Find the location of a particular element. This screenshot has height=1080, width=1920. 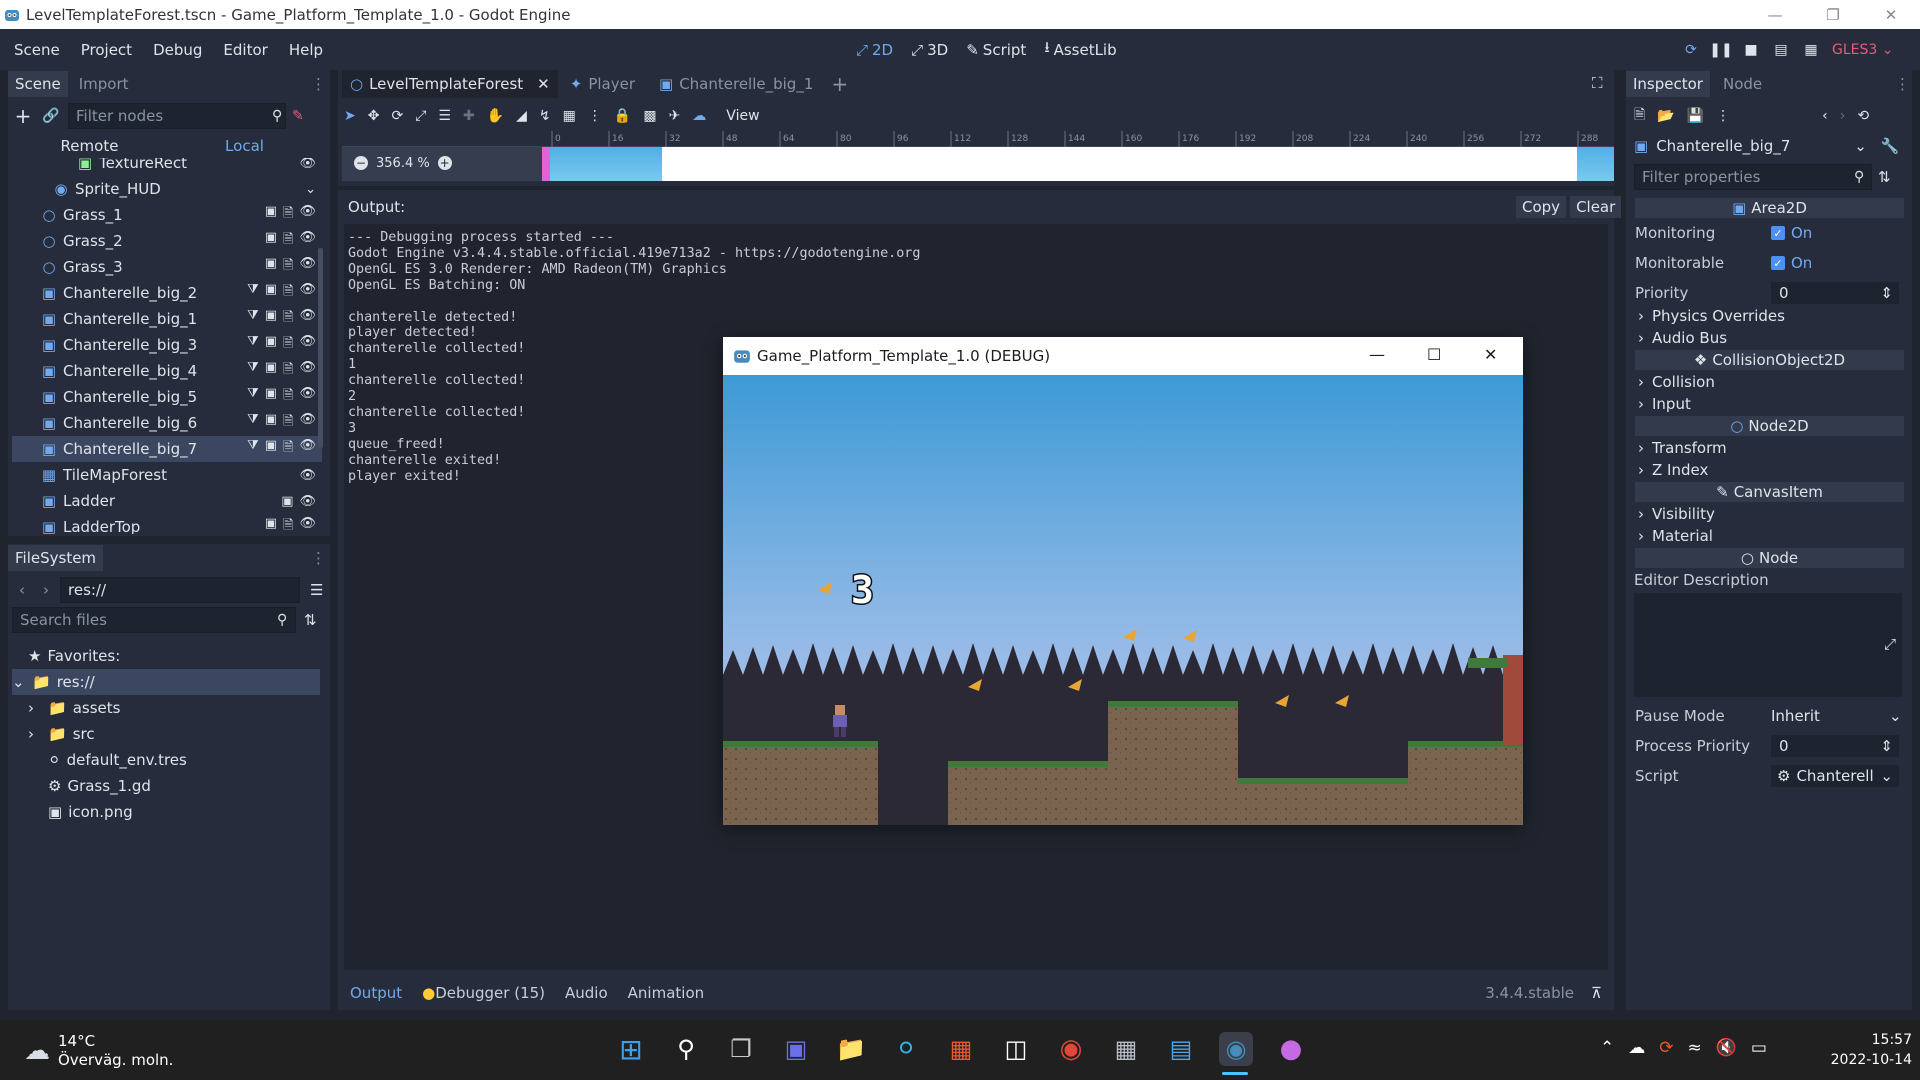

priority-spinbox: 0 ⇕ is located at coordinates (1835, 293).